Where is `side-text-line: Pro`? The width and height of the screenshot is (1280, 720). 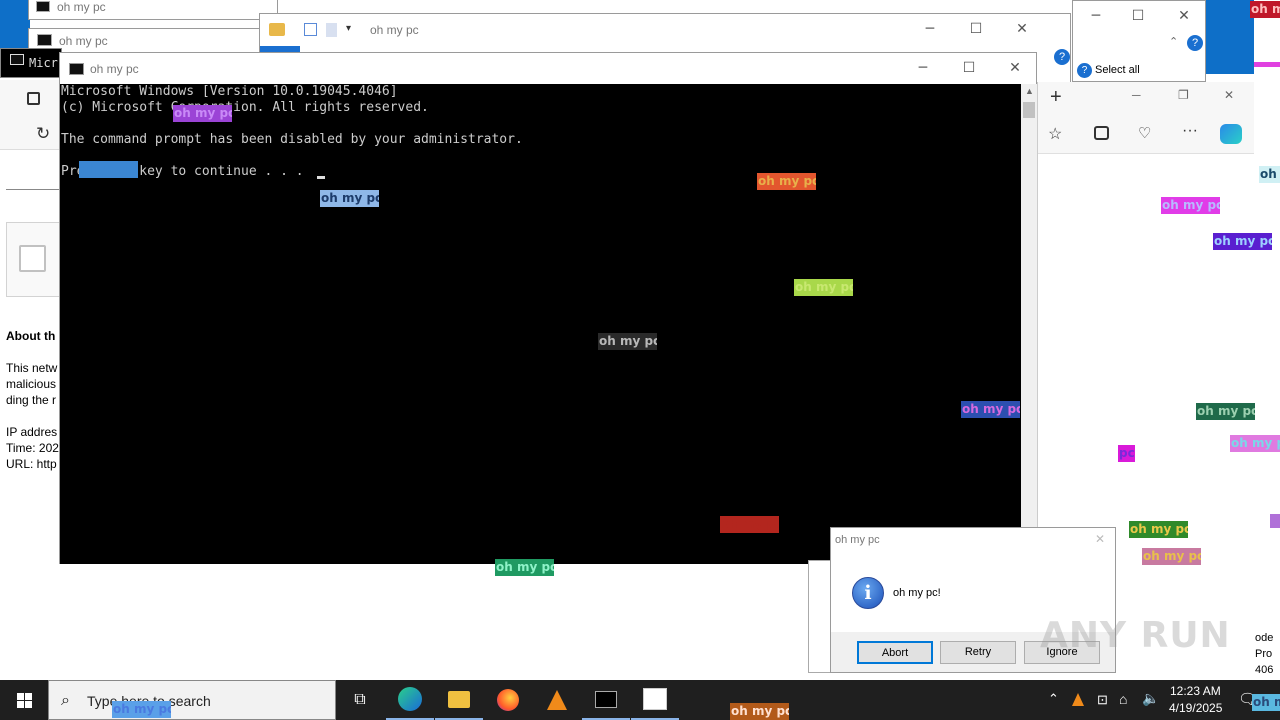 side-text-line: Pro is located at coordinates (1264, 654).